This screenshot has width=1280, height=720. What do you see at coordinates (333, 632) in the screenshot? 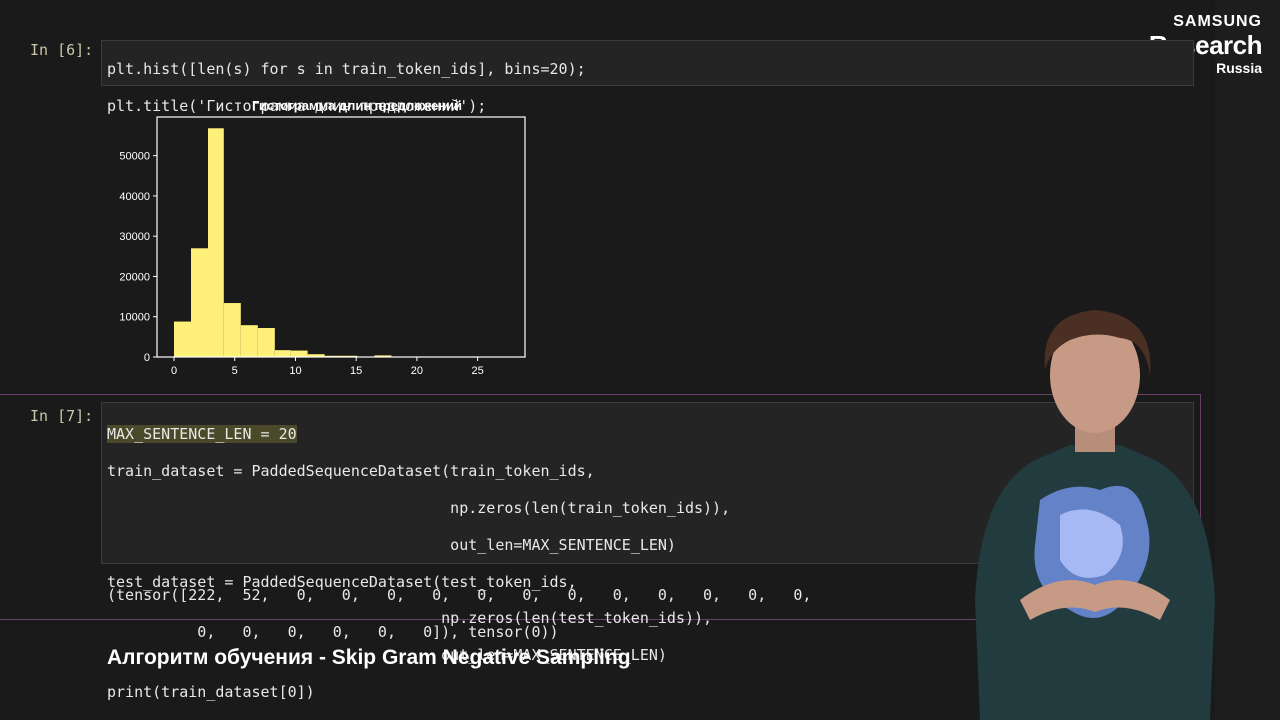
I see `cell7-output-line-2: 0, 0, 0, 0, 0, 0]), tensor(0))` at bounding box center [333, 632].